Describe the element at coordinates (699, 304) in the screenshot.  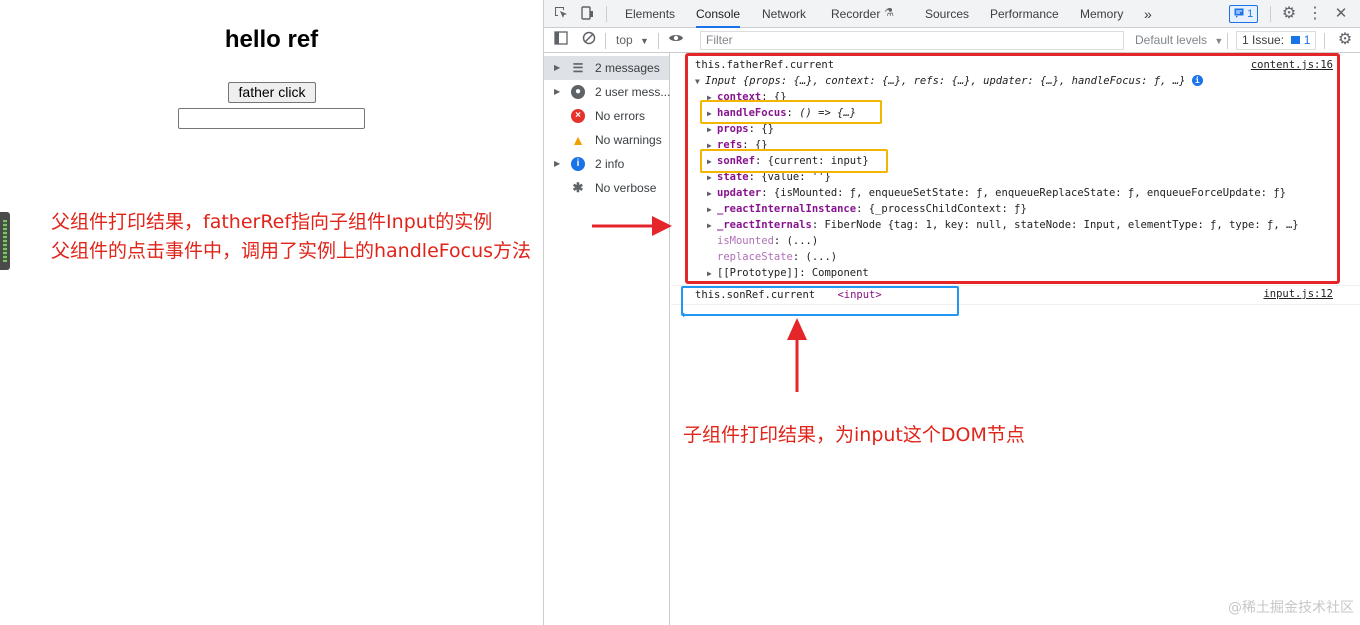
I see `annotation-arrows` at that location.